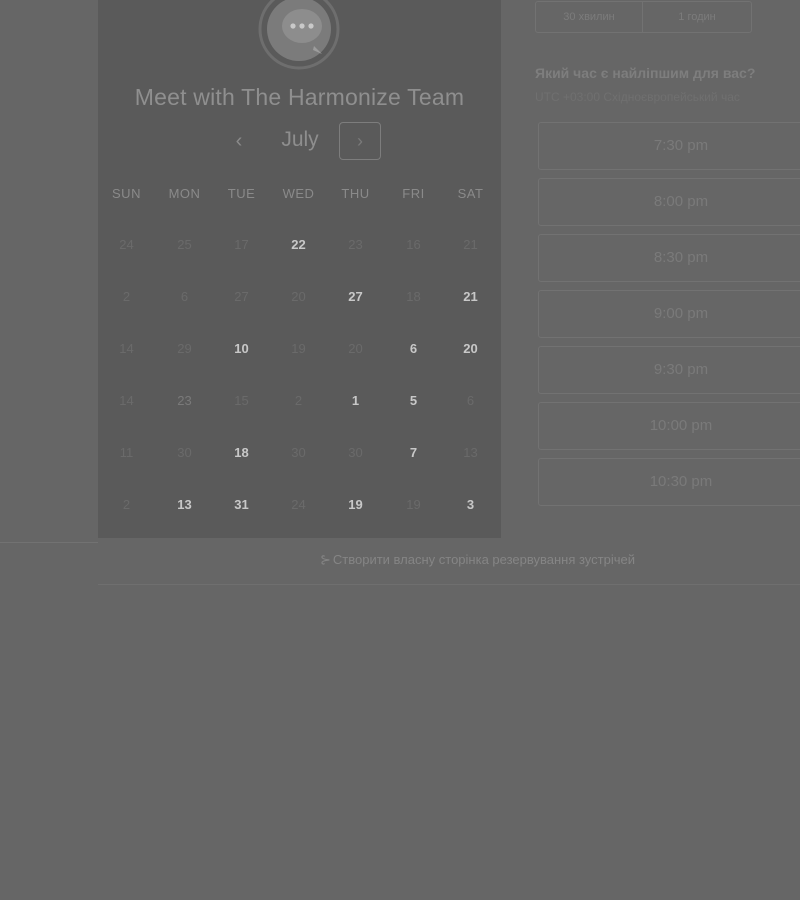  I want to click on calendar-day: 18, so click(242, 453).